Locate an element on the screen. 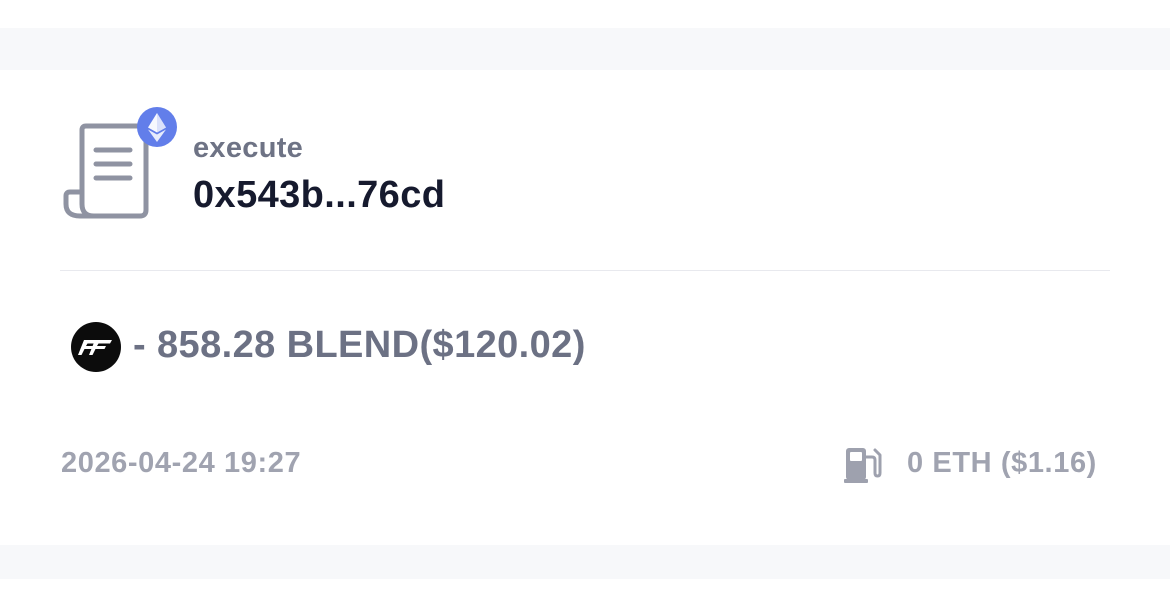  blend-token-logo-icon is located at coordinates (96, 347).